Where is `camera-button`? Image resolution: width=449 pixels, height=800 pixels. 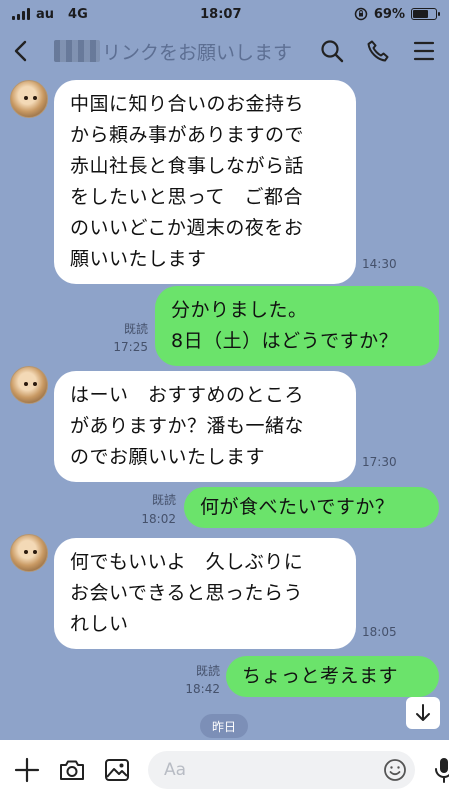
camera-button is located at coordinates (72, 770).